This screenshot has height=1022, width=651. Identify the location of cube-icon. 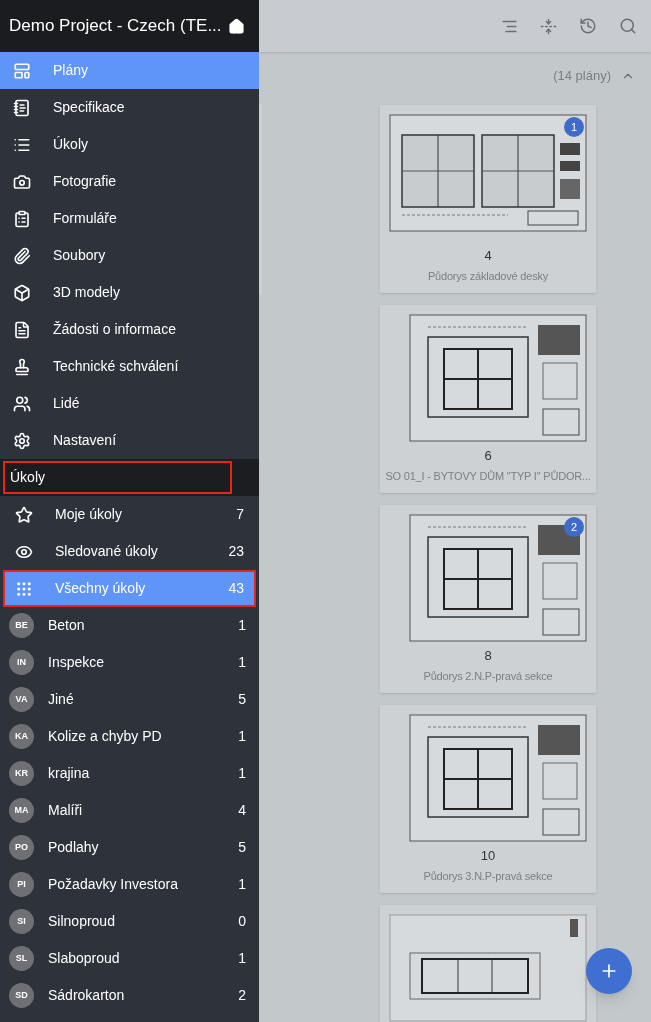
(22, 292).